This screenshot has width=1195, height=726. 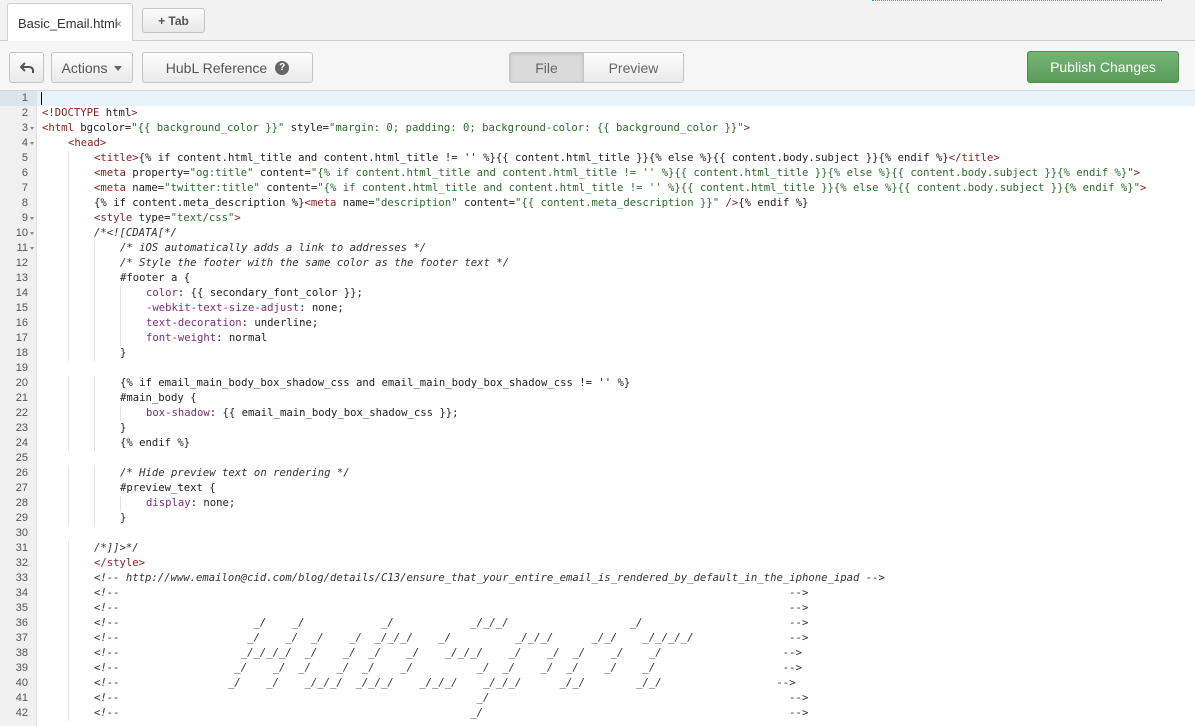 I want to click on code-line: 19, so click(x=597, y=368).